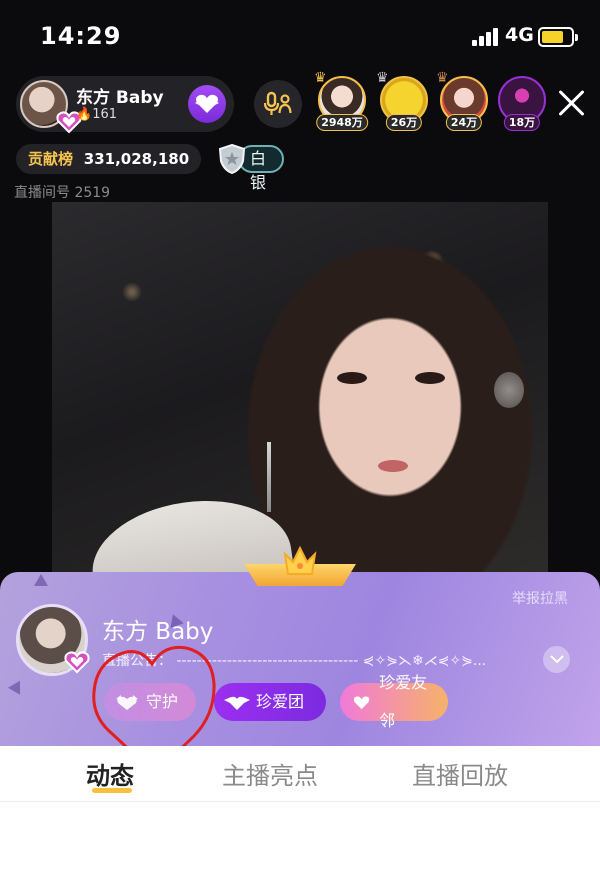  What do you see at coordinates (232, 159) in the screenshot?
I see `shield-icon` at bounding box center [232, 159].